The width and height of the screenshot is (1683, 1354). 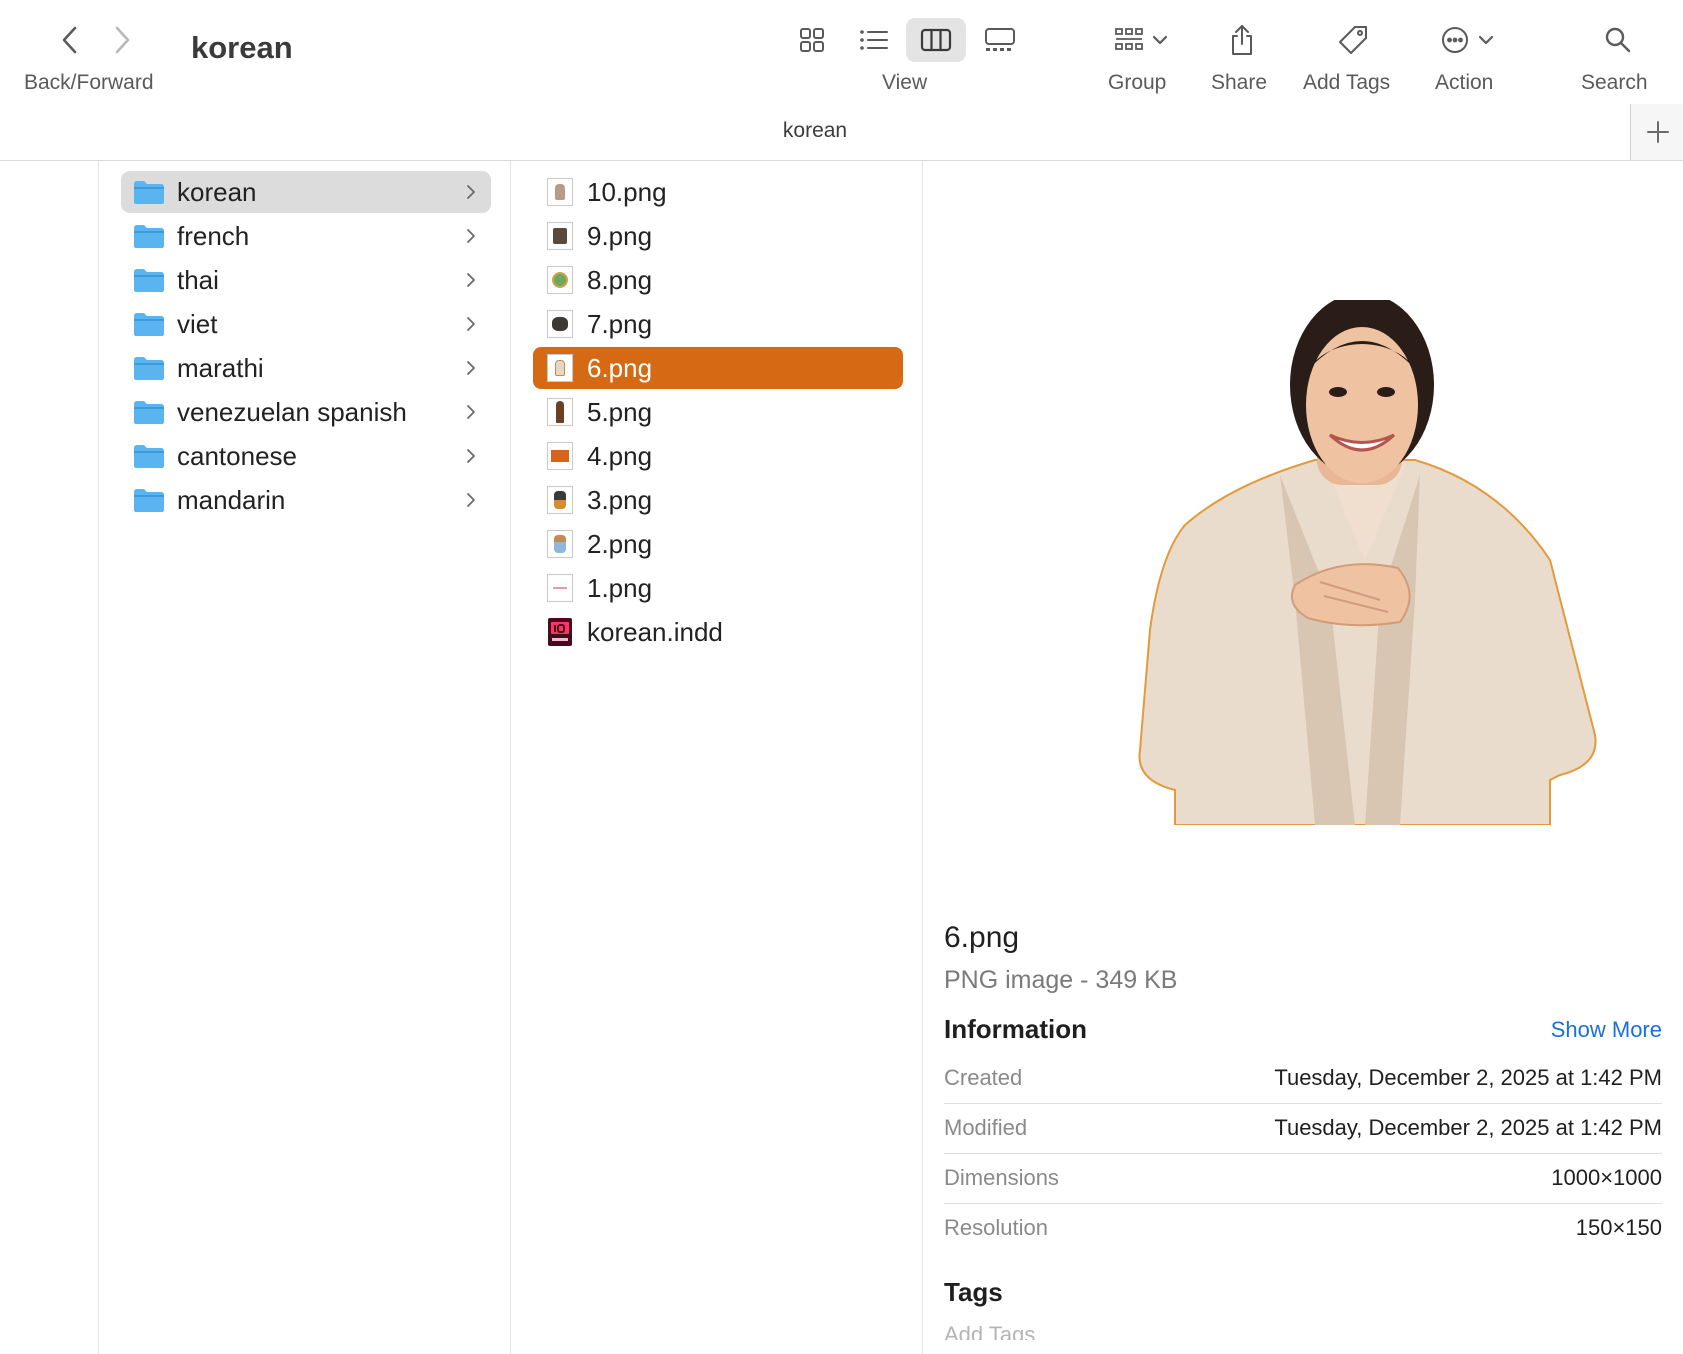 I want to click on file-row: 7.png, so click(x=718, y=324).